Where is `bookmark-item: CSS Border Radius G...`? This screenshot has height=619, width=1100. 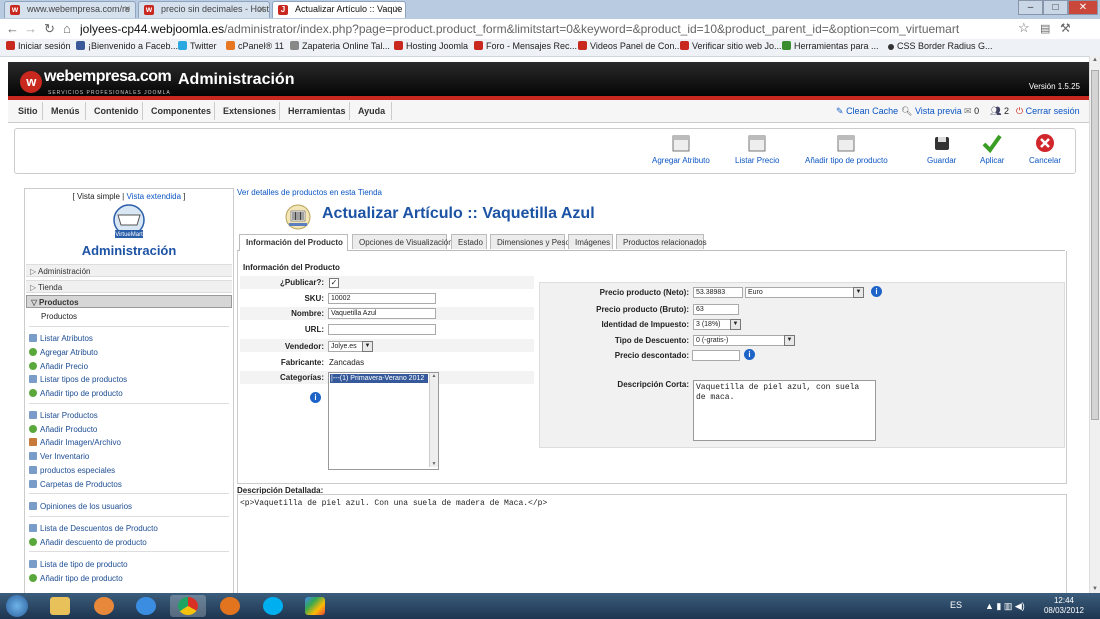 bookmark-item: CSS Border Radius G... is located at coordinates (940, 46).